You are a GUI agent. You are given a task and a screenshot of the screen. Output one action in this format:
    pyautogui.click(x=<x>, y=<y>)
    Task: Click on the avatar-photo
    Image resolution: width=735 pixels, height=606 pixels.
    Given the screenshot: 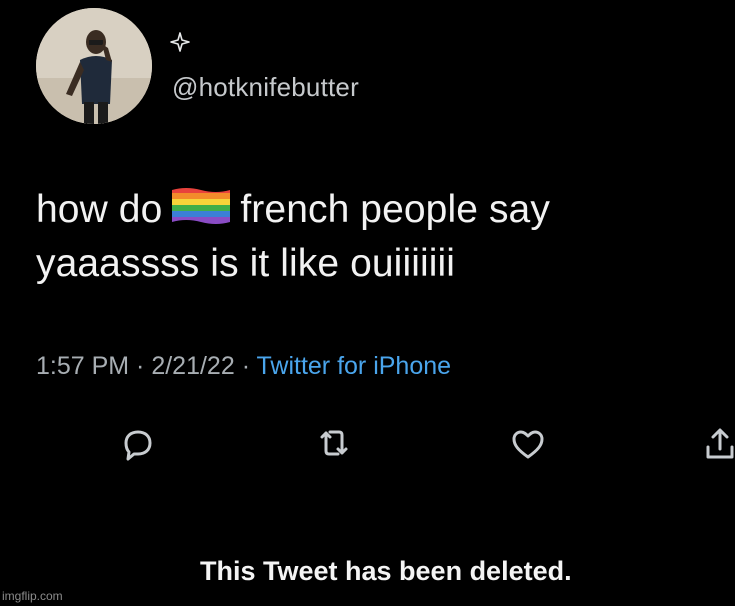 What is the action you would take?
    pyautogui.click(x=94, y=66)
    